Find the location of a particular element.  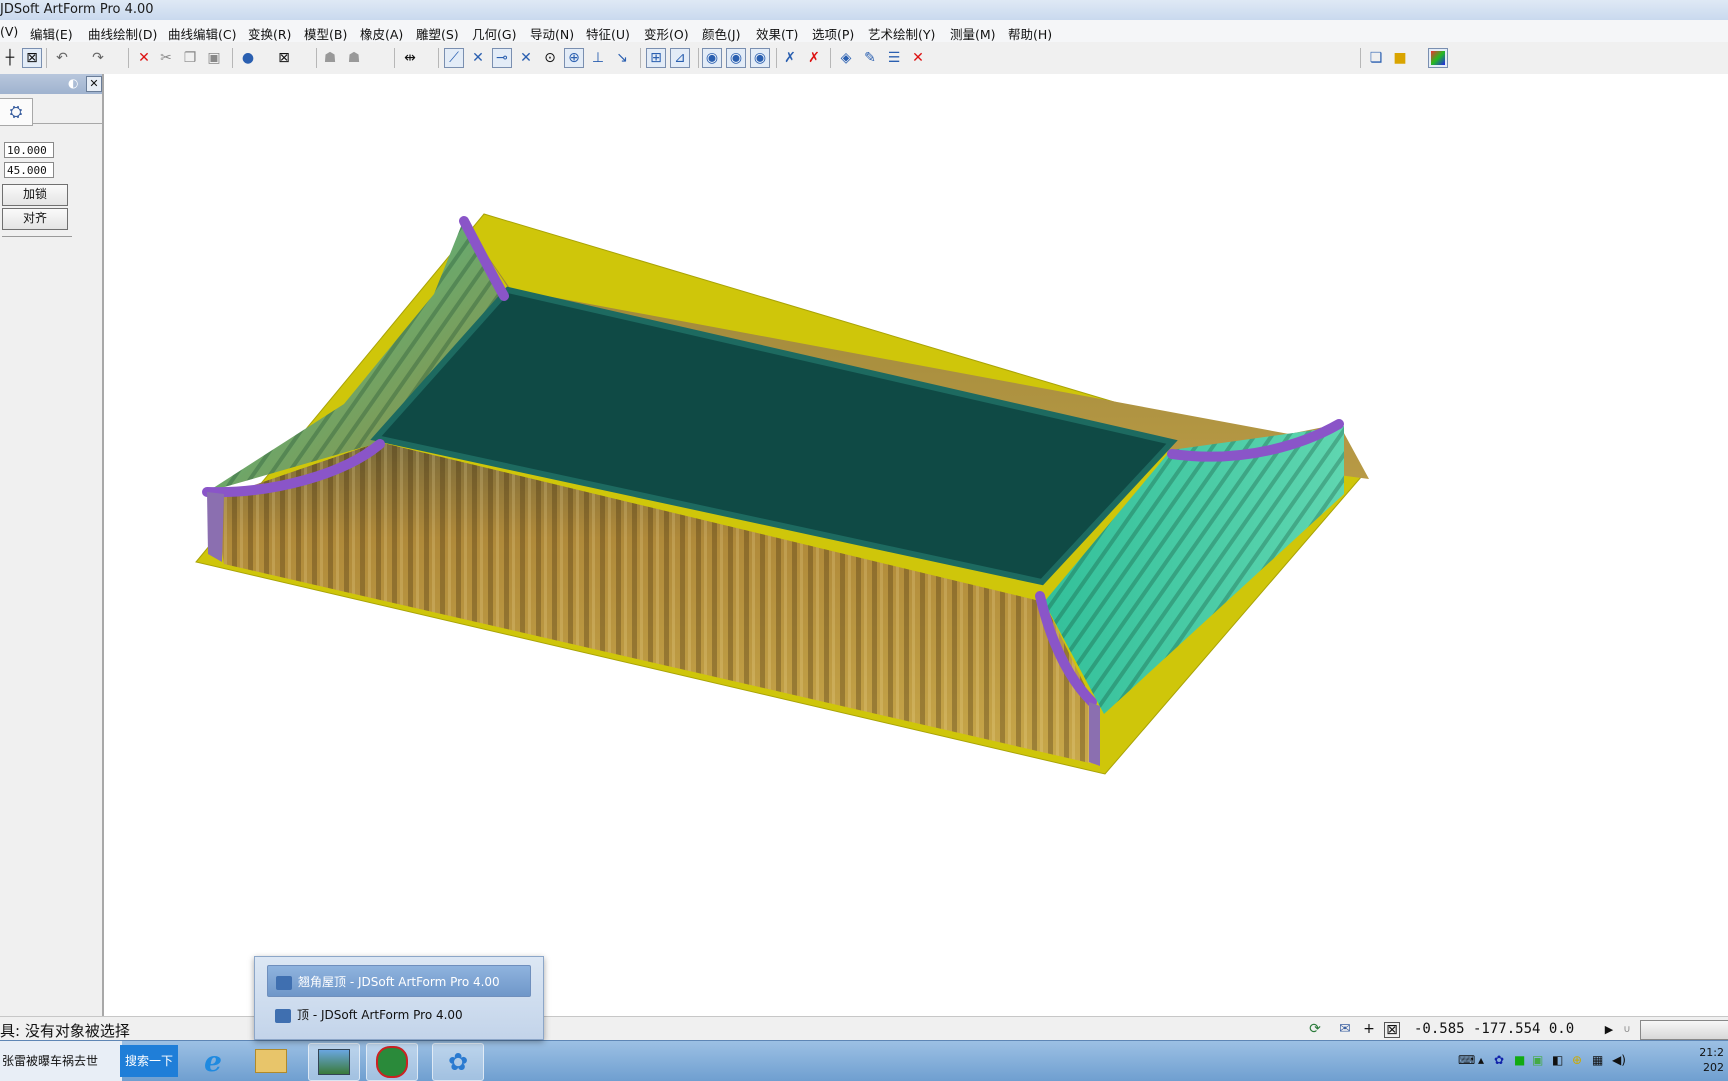

window-item-top: 顶 - JDSoft ArtForm Pro 4.00 is located at coordinates (399, 1015).